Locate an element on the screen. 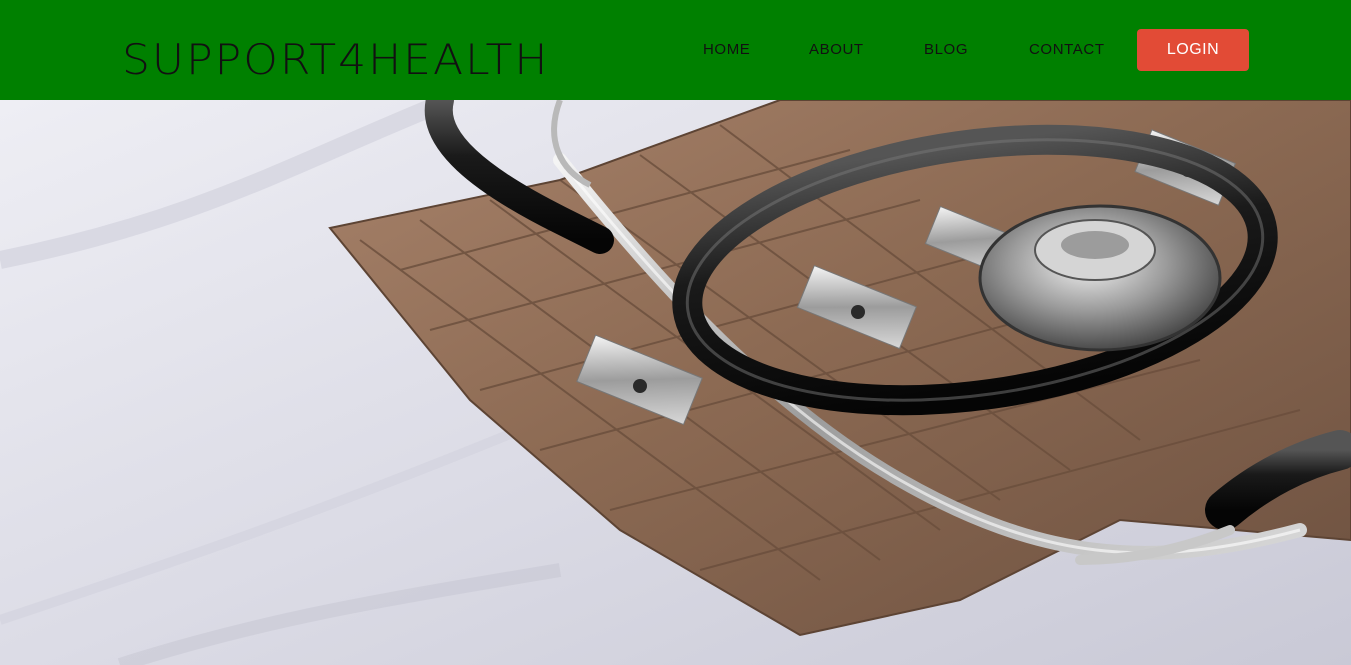 The width and height of the screenshot is (1351, 665). login-button: LOGIN is located at coordinates (1193, 50).